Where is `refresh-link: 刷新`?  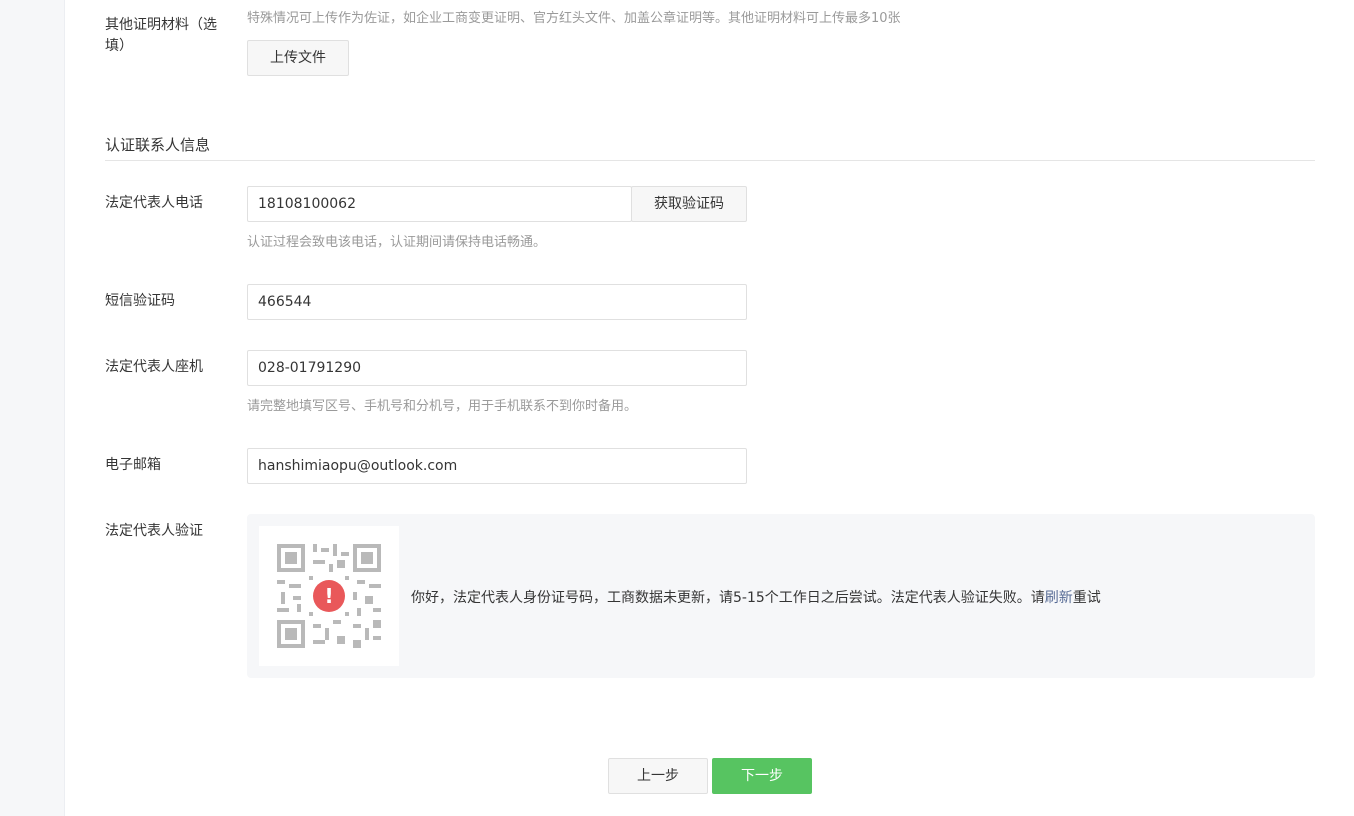
refresh-link: 刷新 is located at coordinates (1059, 598).